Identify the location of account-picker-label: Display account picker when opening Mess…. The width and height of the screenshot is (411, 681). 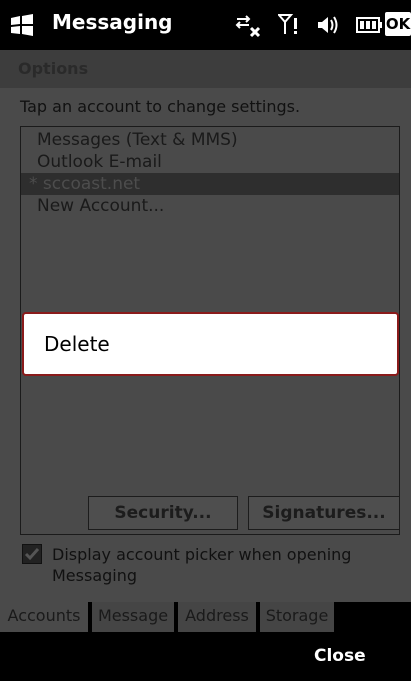
(202, 565).